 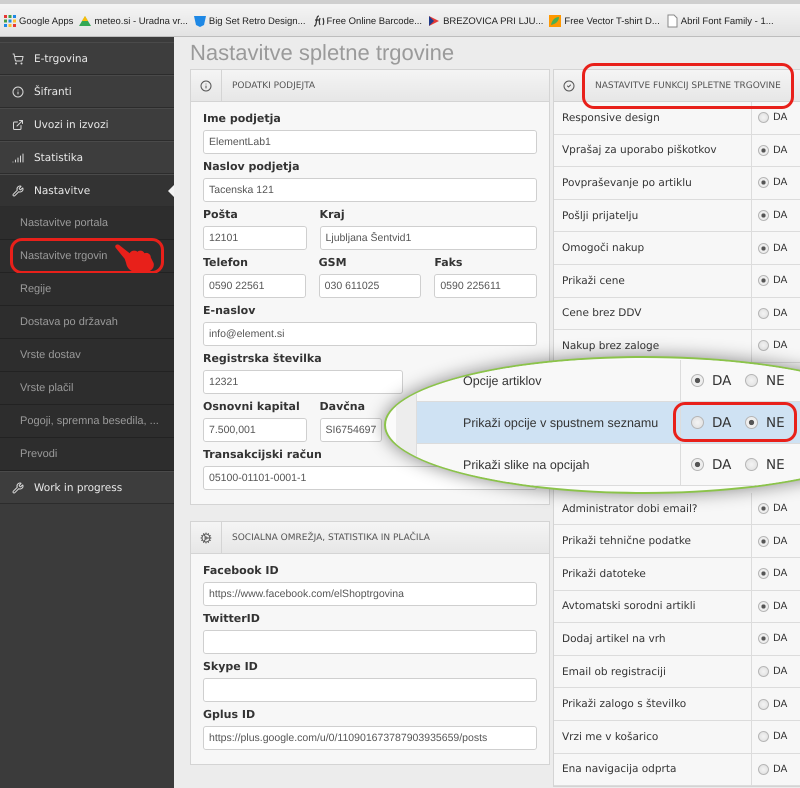 What do you see at coordinates (254, 286) in the screenshot?
I see `input-field: 0590 22561` at bounding box center [254, 286].